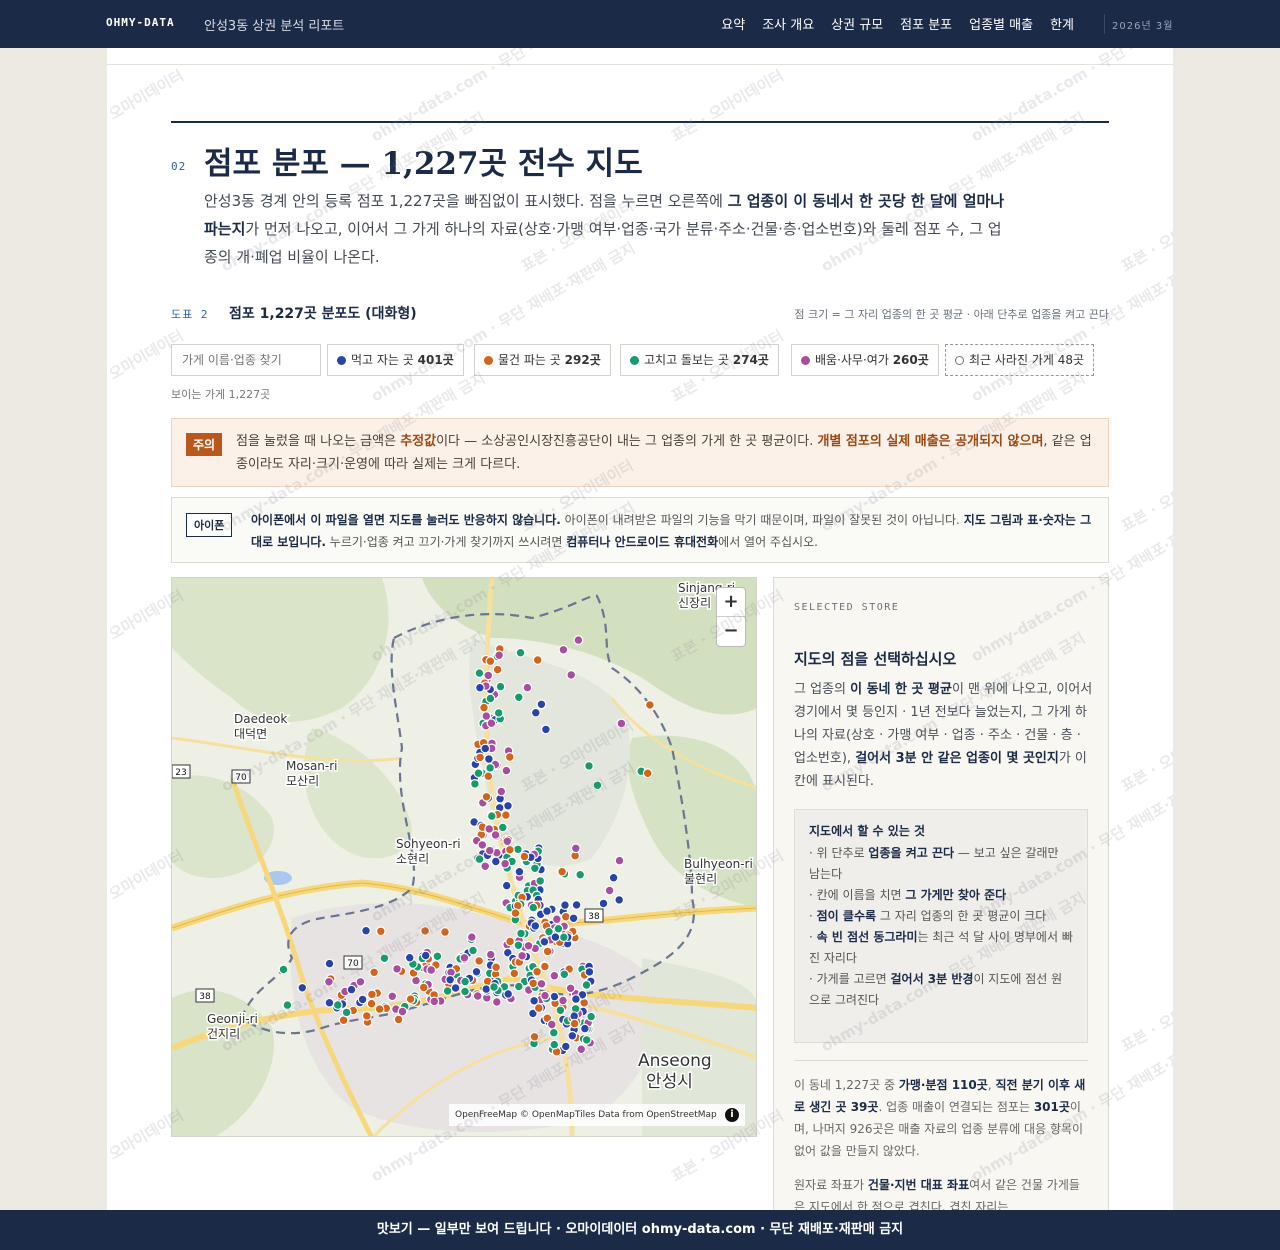 This screenshot has height=1250, width=1280. I want to click on zoom-out-button: −, so click(731, 631).